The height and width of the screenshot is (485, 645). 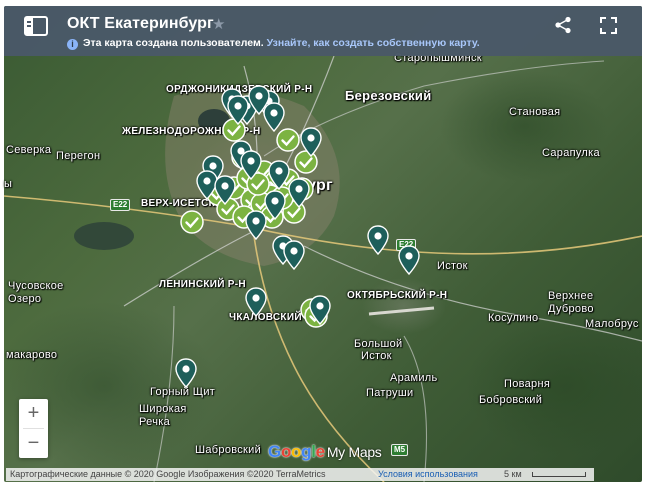 I want to click on check-marker-icon, so click(x=192, y=222).